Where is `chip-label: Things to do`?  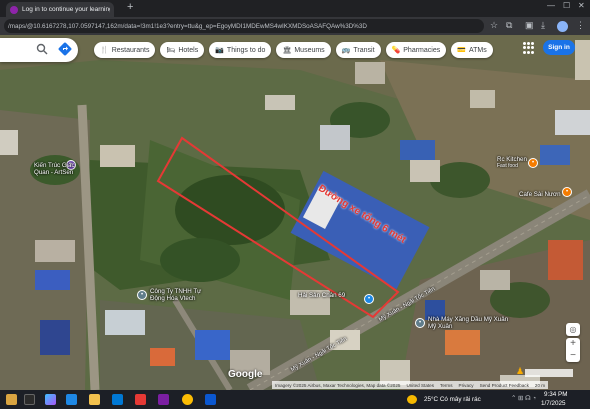 chip-label: Things to do is located at coordinates (246, 50).